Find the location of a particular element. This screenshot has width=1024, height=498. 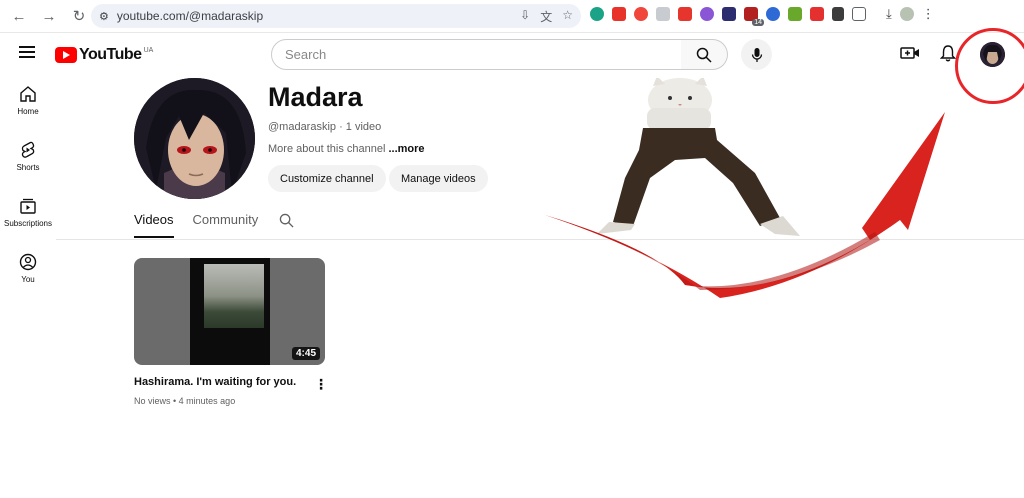

install-app-icon: ⇩ is located at coordinates (525, 16).